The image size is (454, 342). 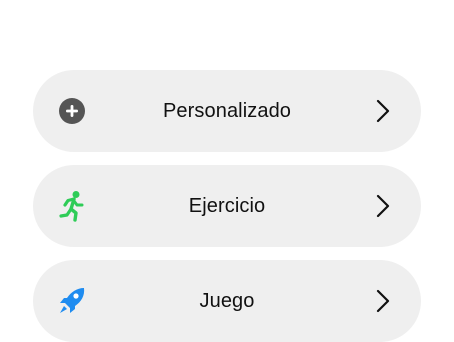 I want to click on rocket-icon, so click(x=72, y=301).